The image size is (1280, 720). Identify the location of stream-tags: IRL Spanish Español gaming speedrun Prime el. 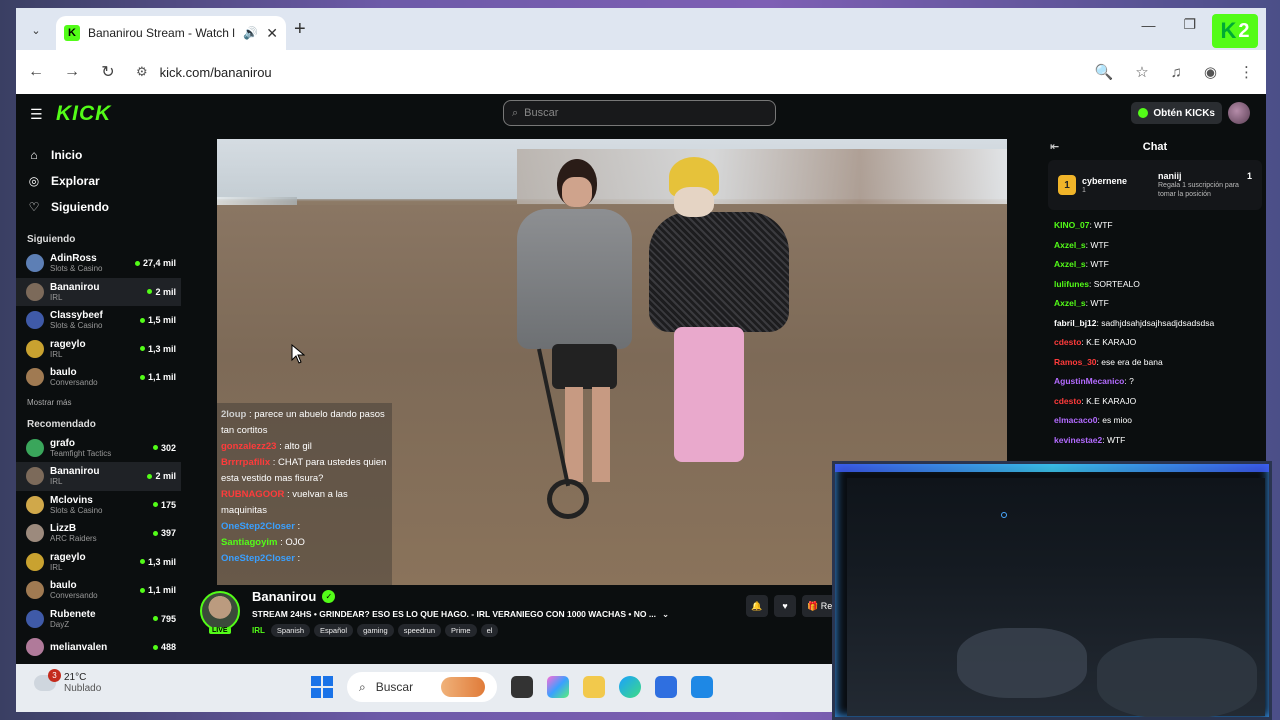
(375, 630).